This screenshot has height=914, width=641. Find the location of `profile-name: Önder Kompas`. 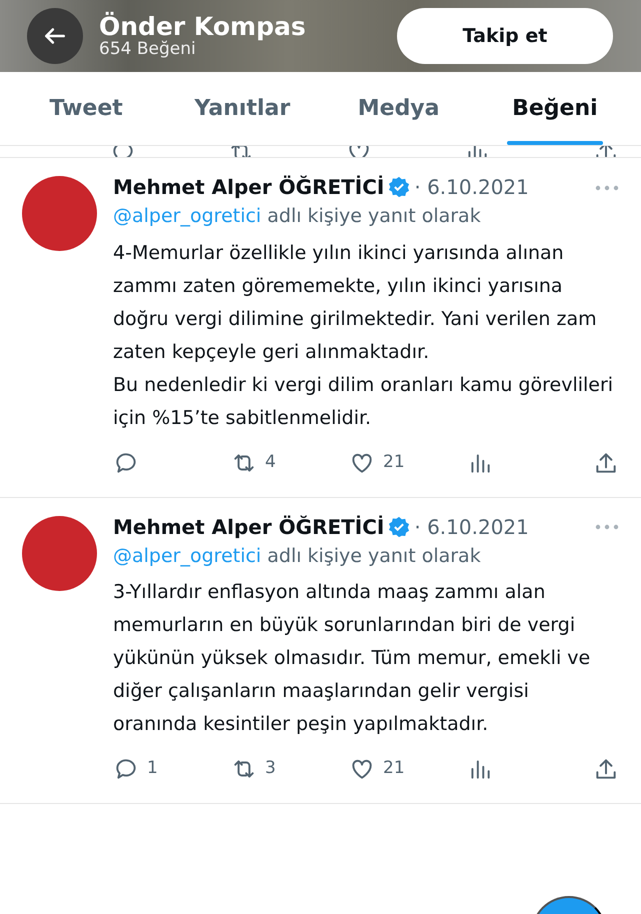

profile-name: Önder Kompas is located at coordinates (203, 26).